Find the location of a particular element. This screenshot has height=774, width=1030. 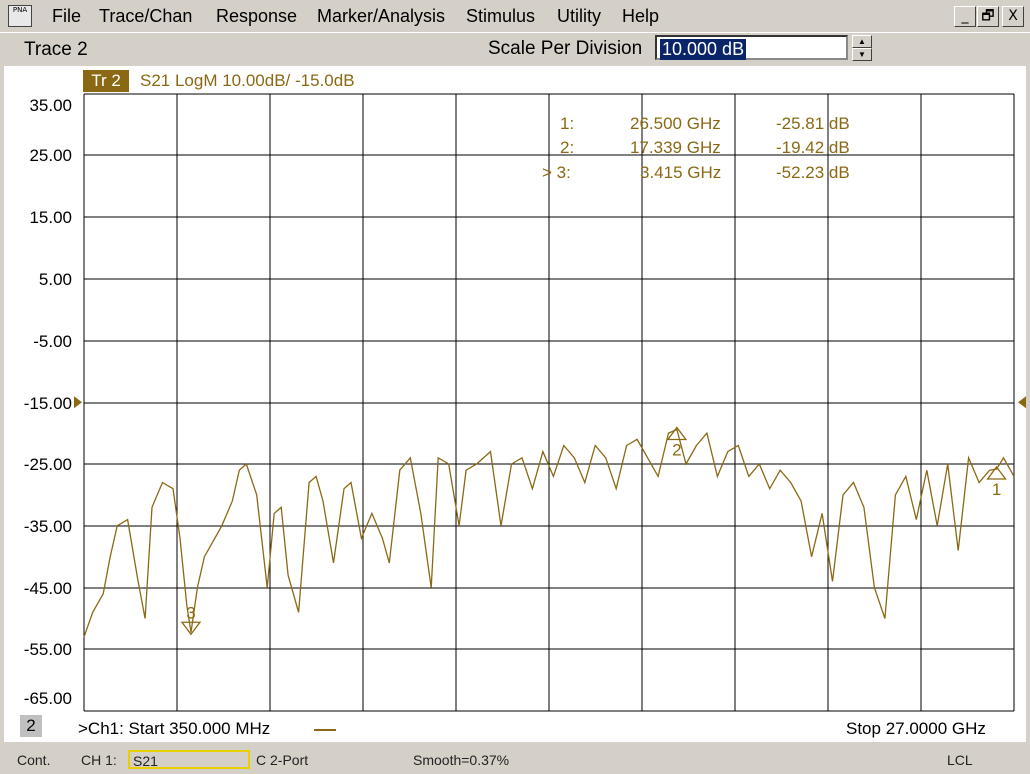

stop-frequency: Stop 27.0000 GHz is located at coordinates (916, 729).